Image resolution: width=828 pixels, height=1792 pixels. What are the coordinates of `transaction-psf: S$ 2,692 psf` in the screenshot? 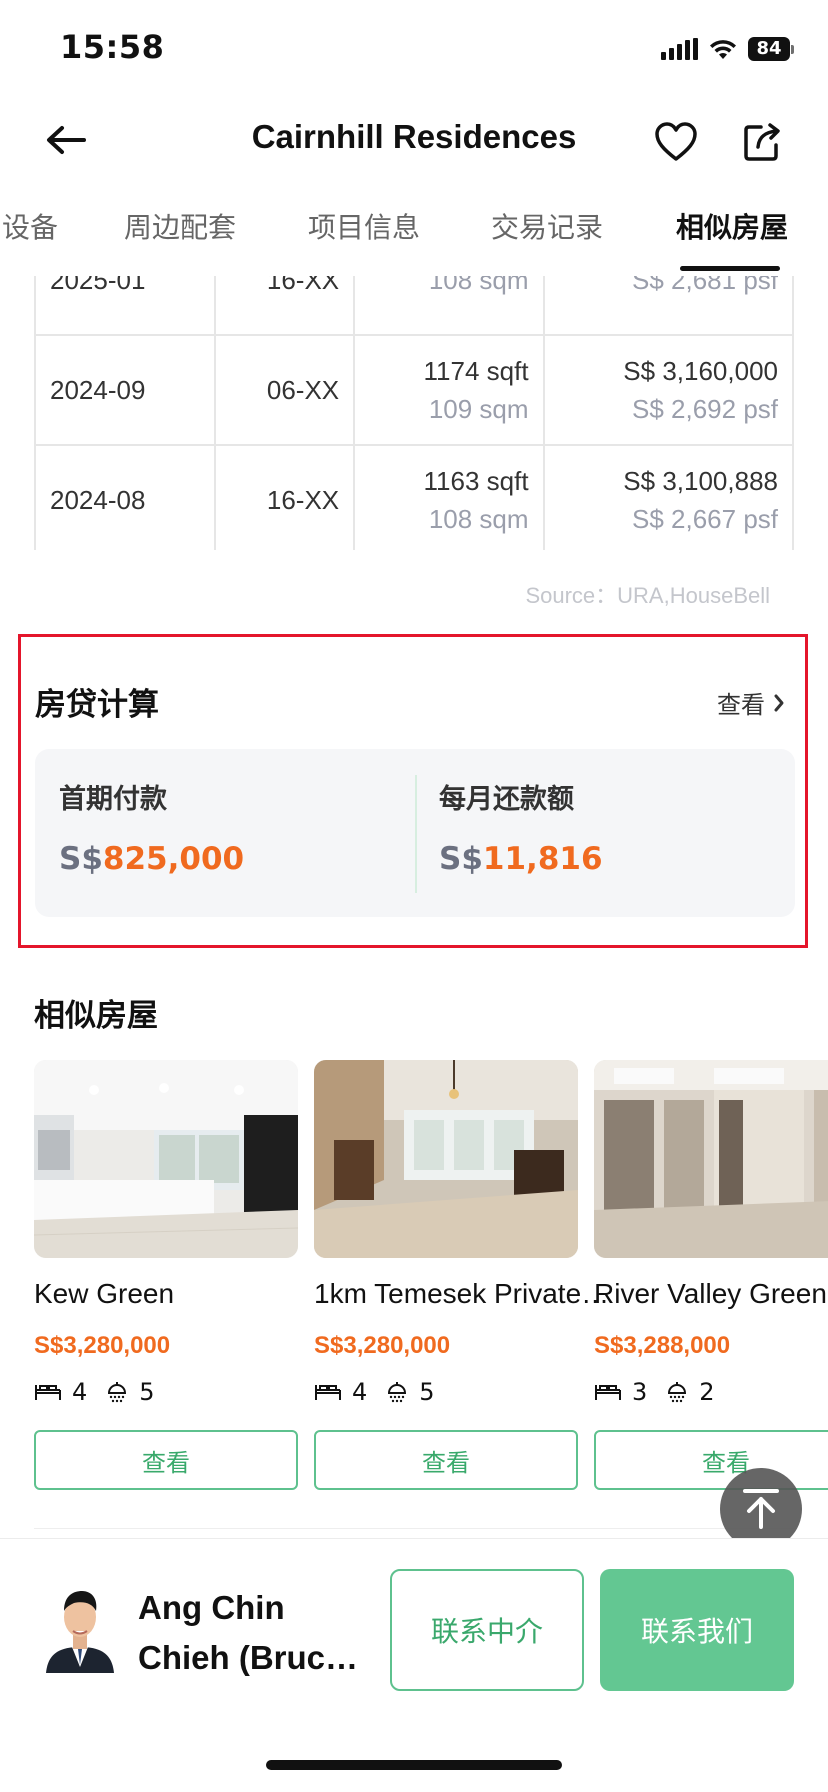 It's located at (705, 409).